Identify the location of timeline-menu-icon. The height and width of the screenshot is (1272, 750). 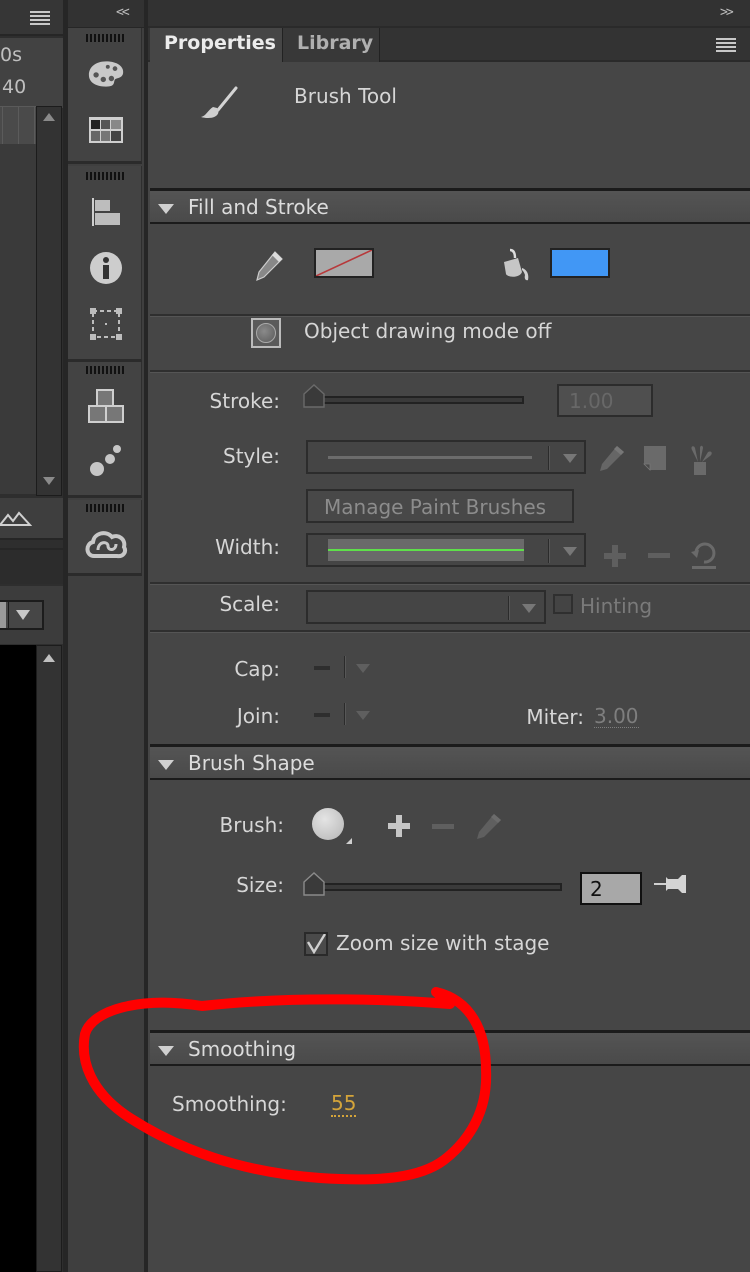
(40, 18).